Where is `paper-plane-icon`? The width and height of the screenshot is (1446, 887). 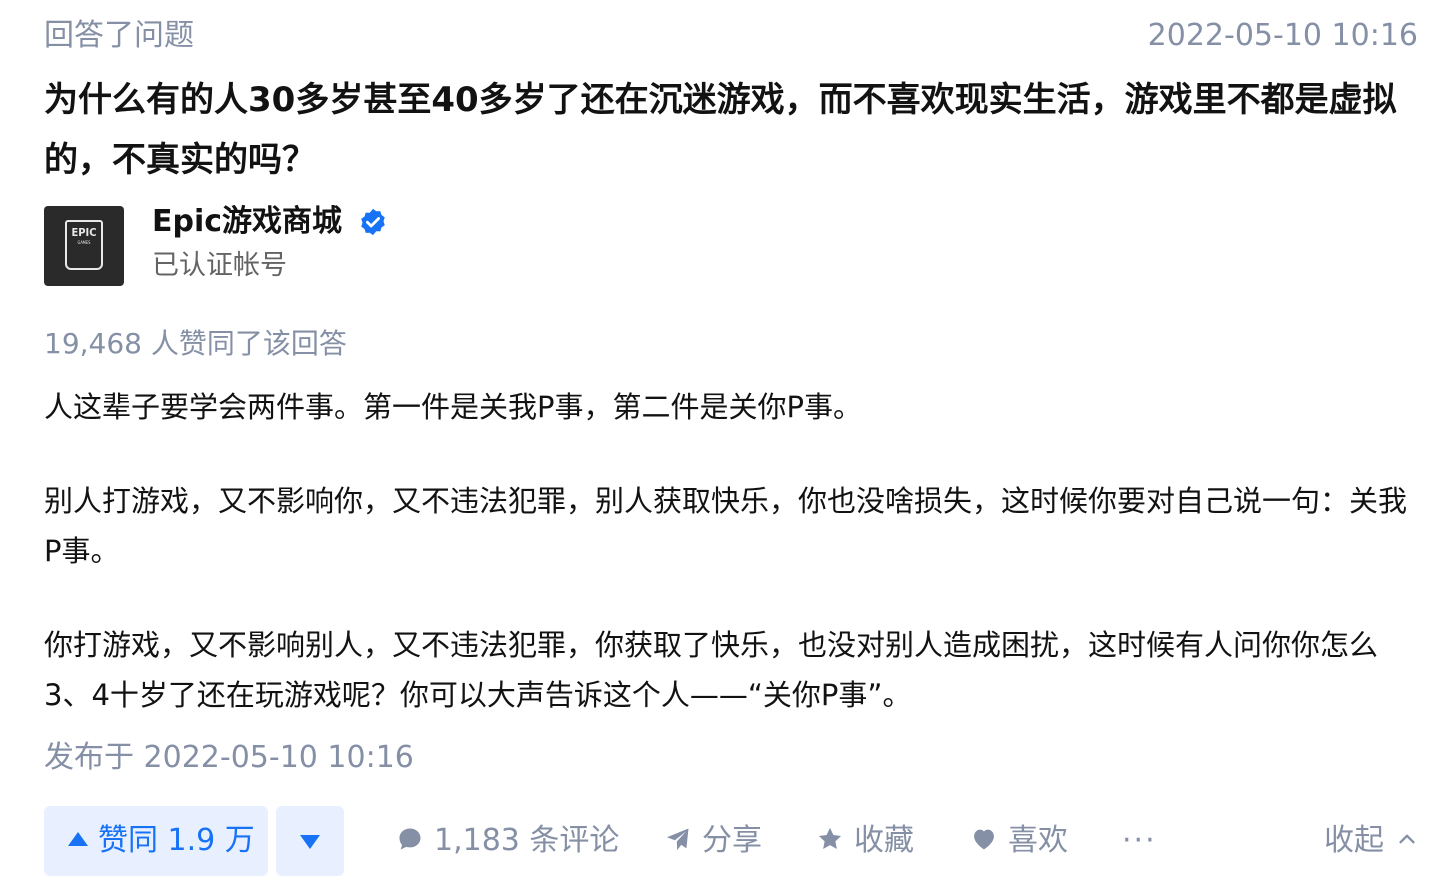
paper-plane-icon is located at coordinates (677, 839).